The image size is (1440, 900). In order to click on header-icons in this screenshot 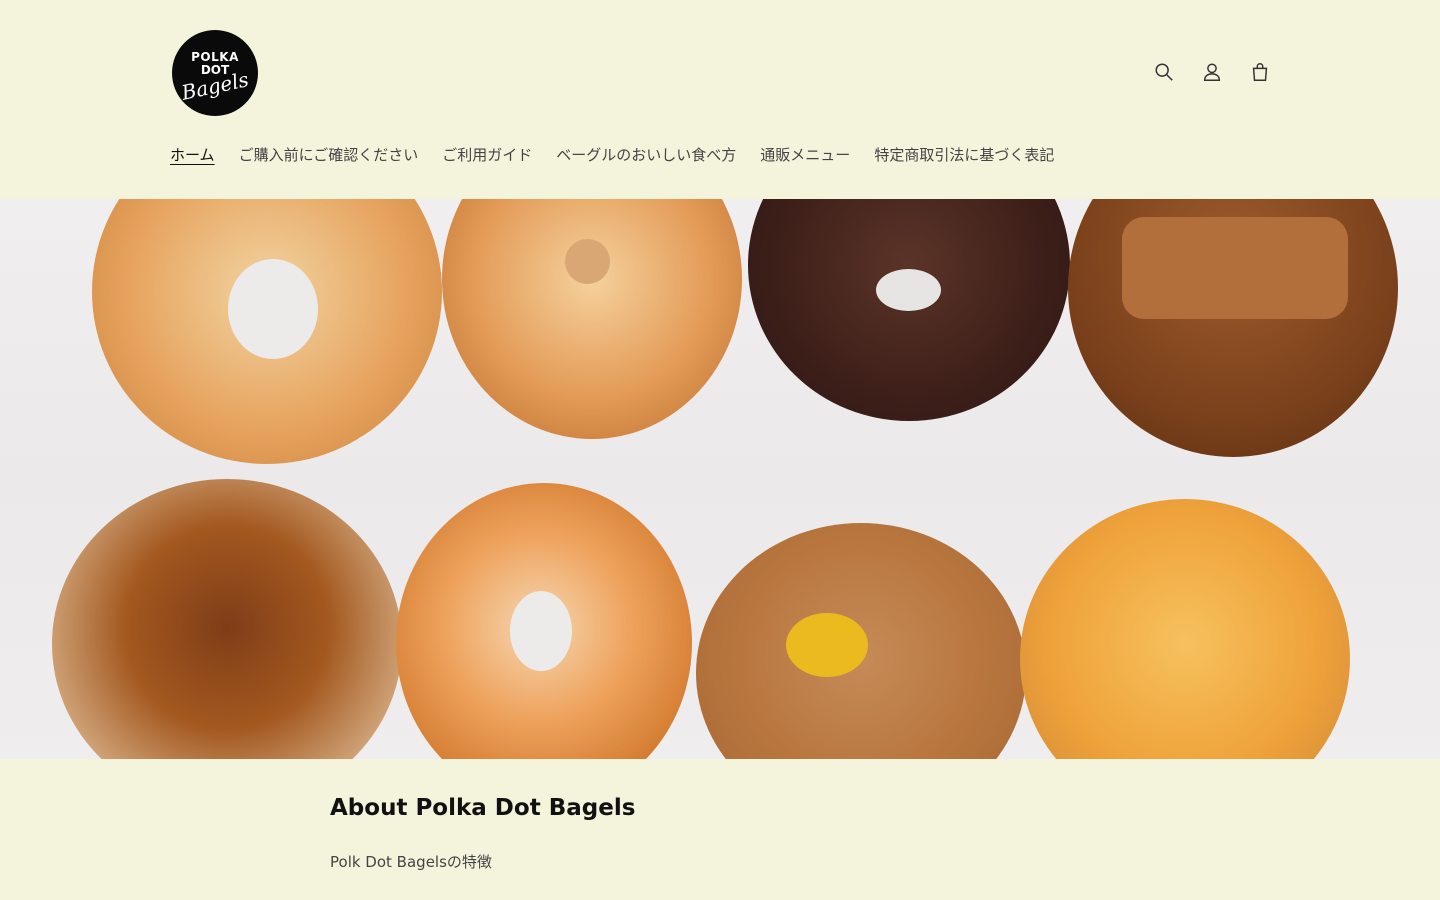, I will do `click(1212, 72)`.